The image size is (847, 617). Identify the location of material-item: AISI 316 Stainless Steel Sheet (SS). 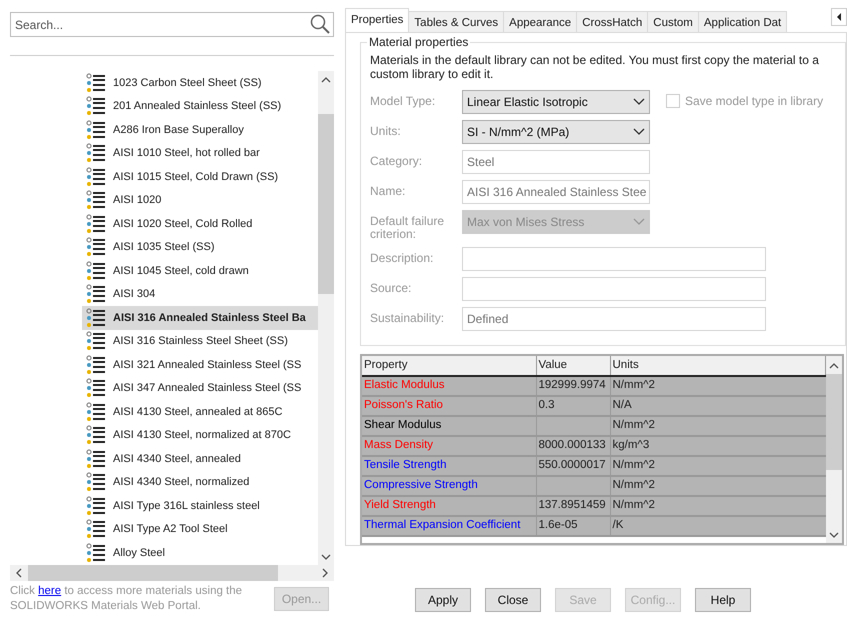
(200, 341).